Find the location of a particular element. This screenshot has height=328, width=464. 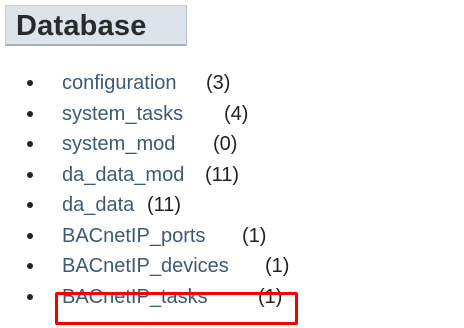

table-link-configuration: configuration is located at coordinates (119, 83).